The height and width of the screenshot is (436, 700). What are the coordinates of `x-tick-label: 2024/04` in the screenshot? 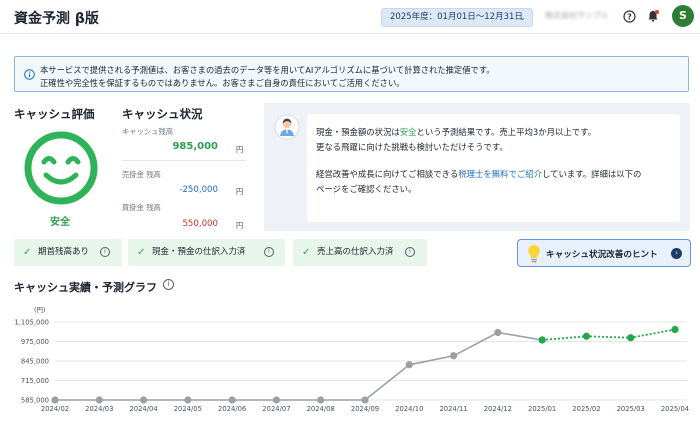 It's located at (143, 409).